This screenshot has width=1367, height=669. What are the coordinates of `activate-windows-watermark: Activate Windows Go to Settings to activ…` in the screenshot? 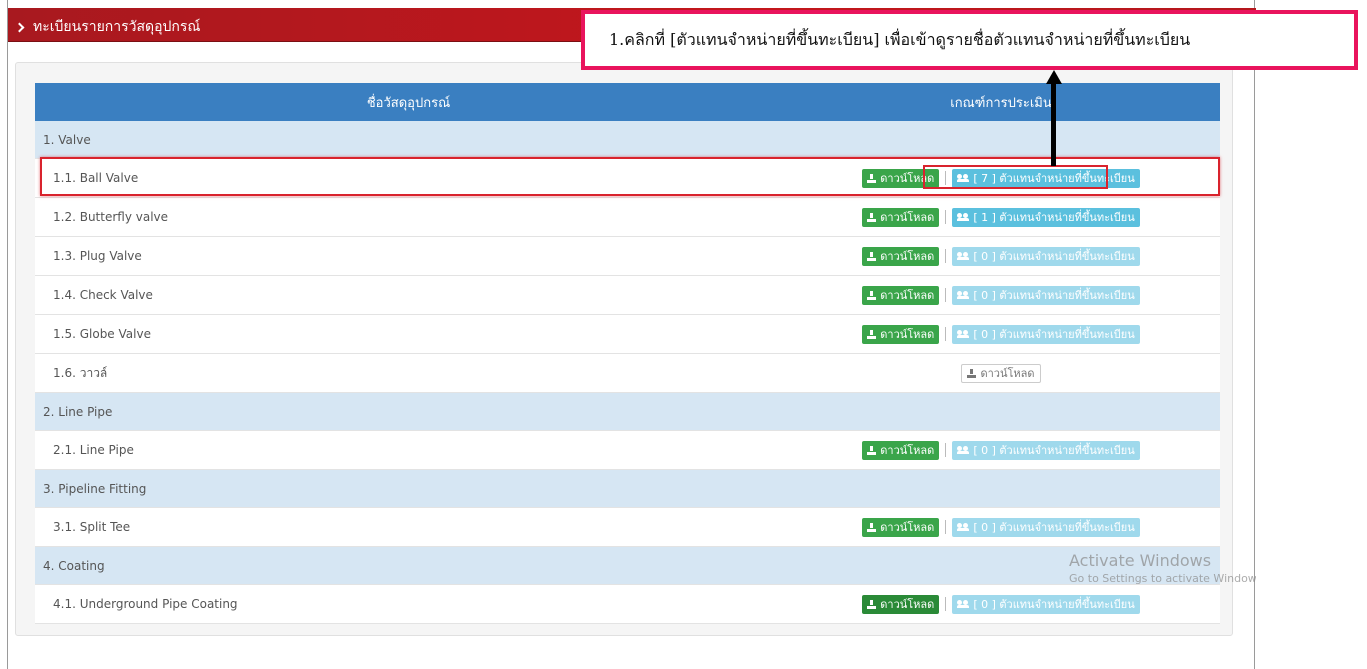 It's located at (1162, 568).